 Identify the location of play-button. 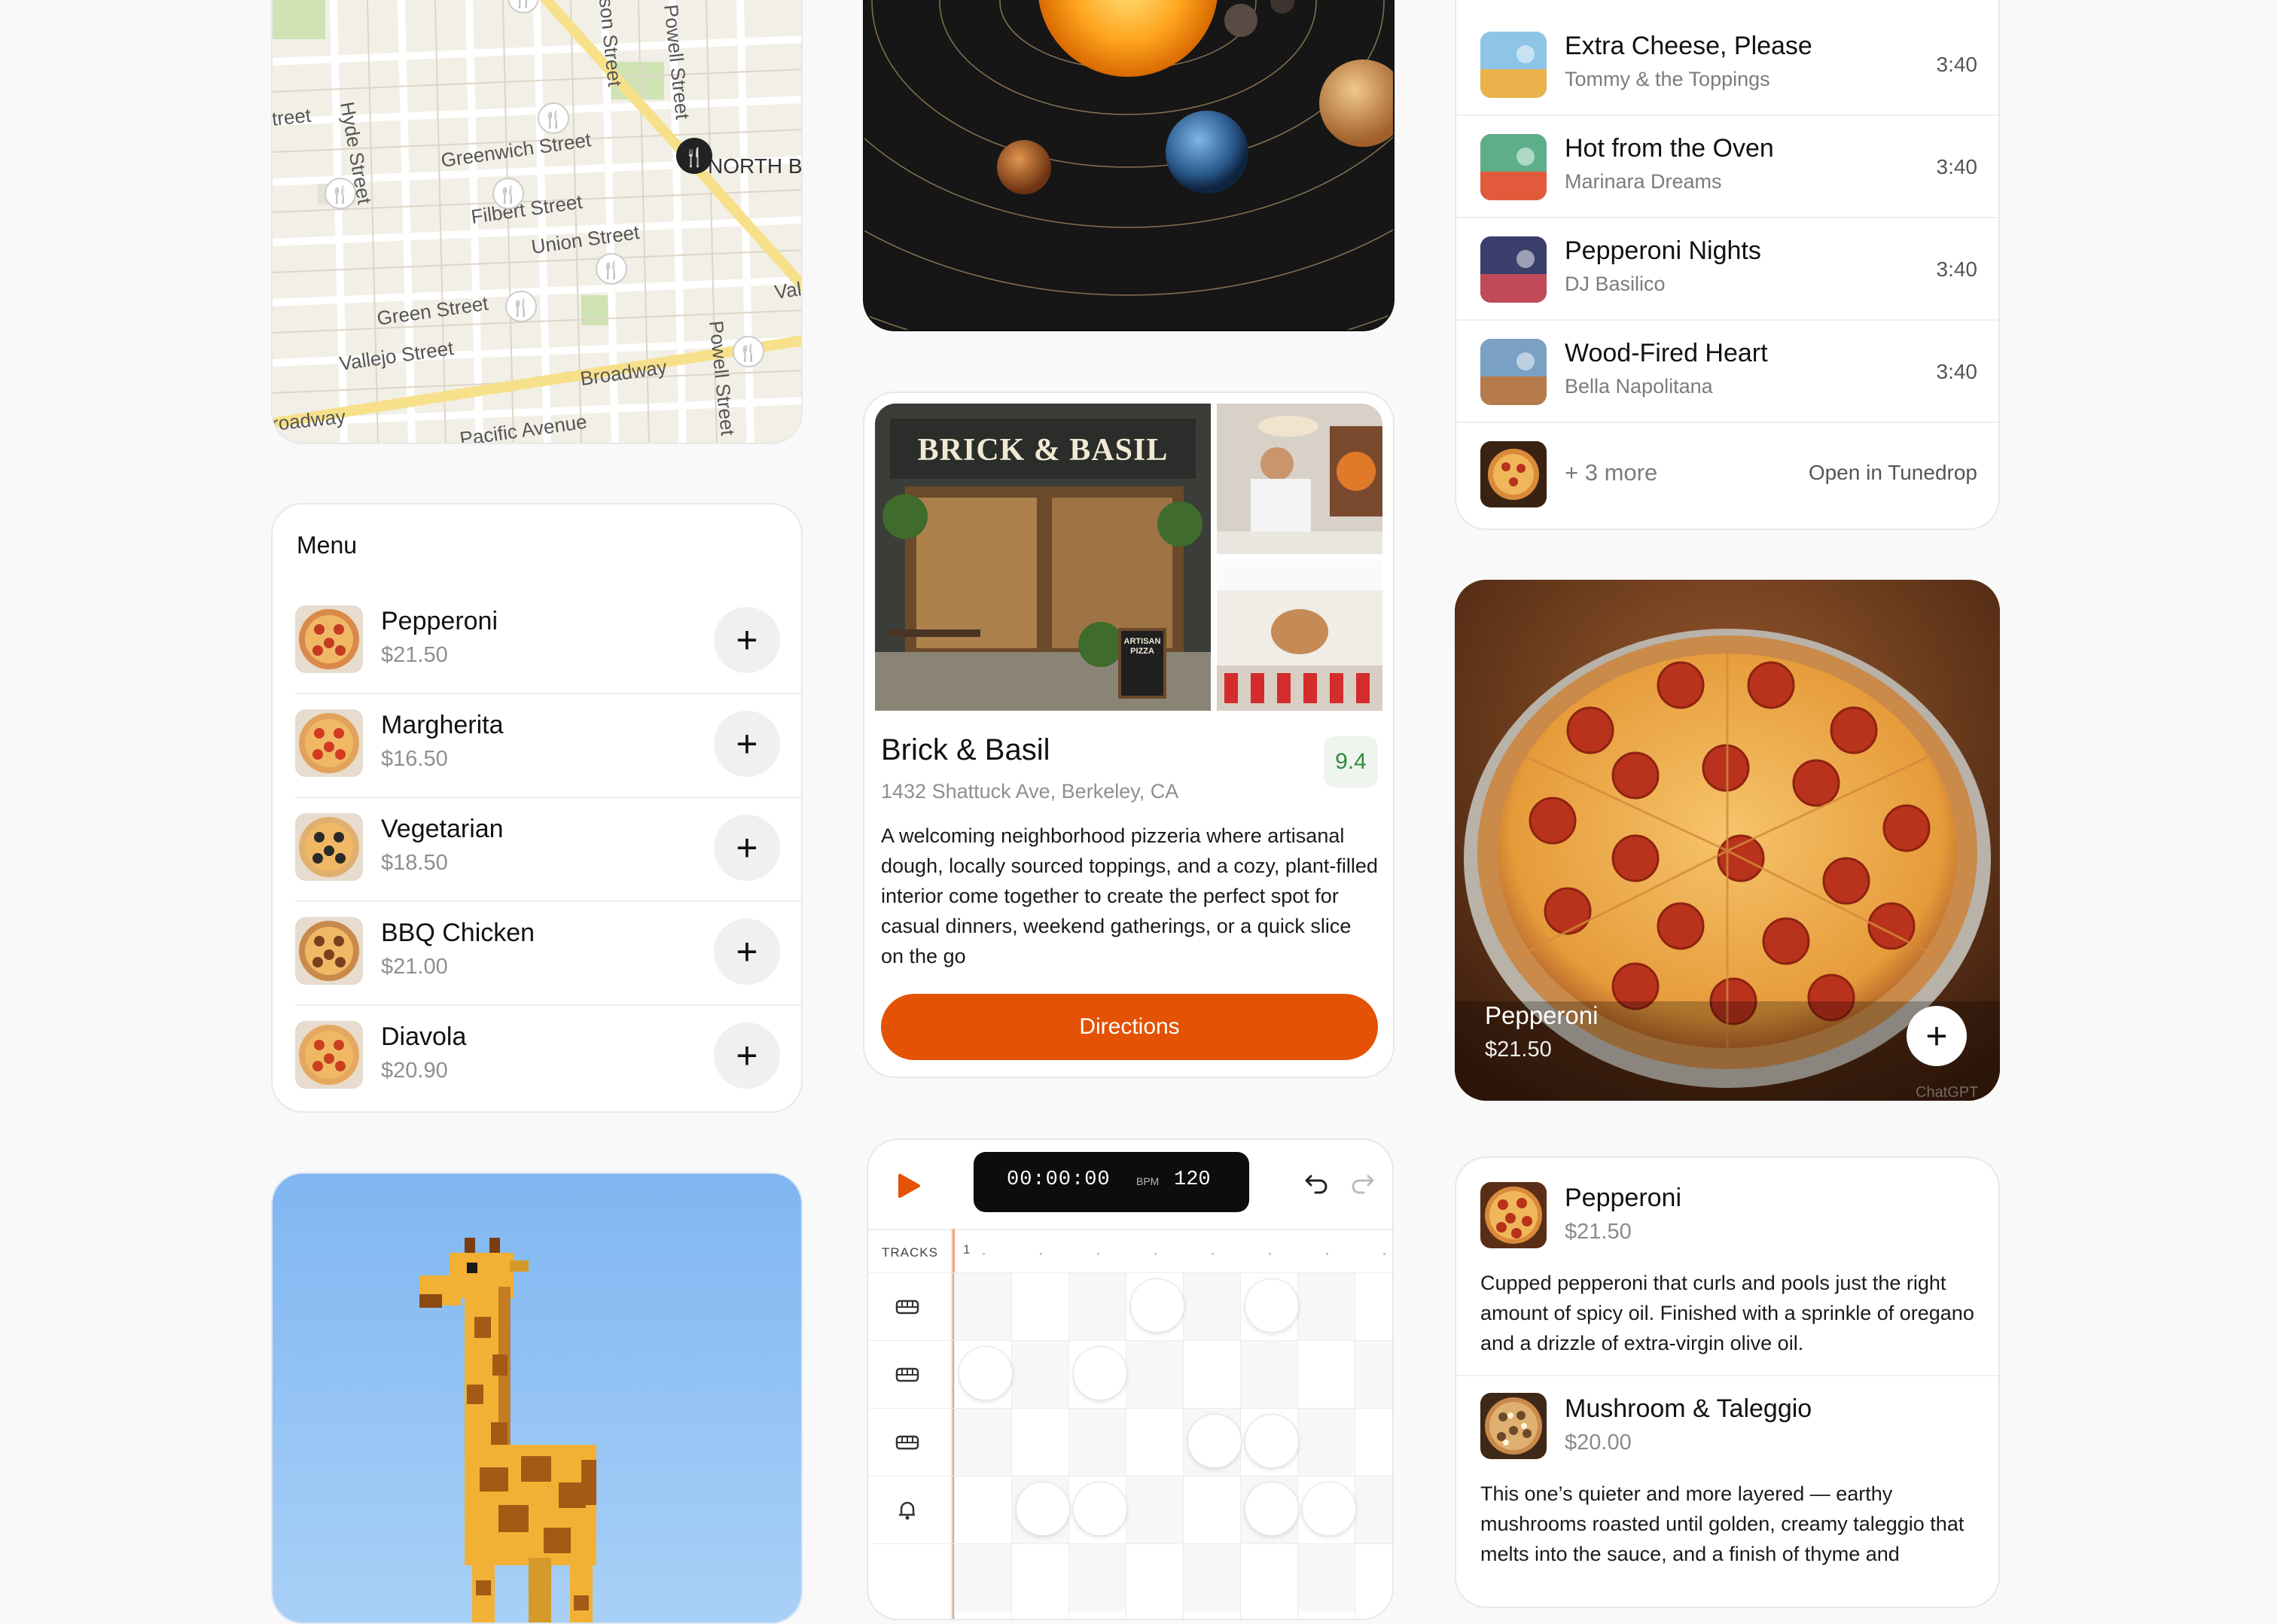
(909, 1186).